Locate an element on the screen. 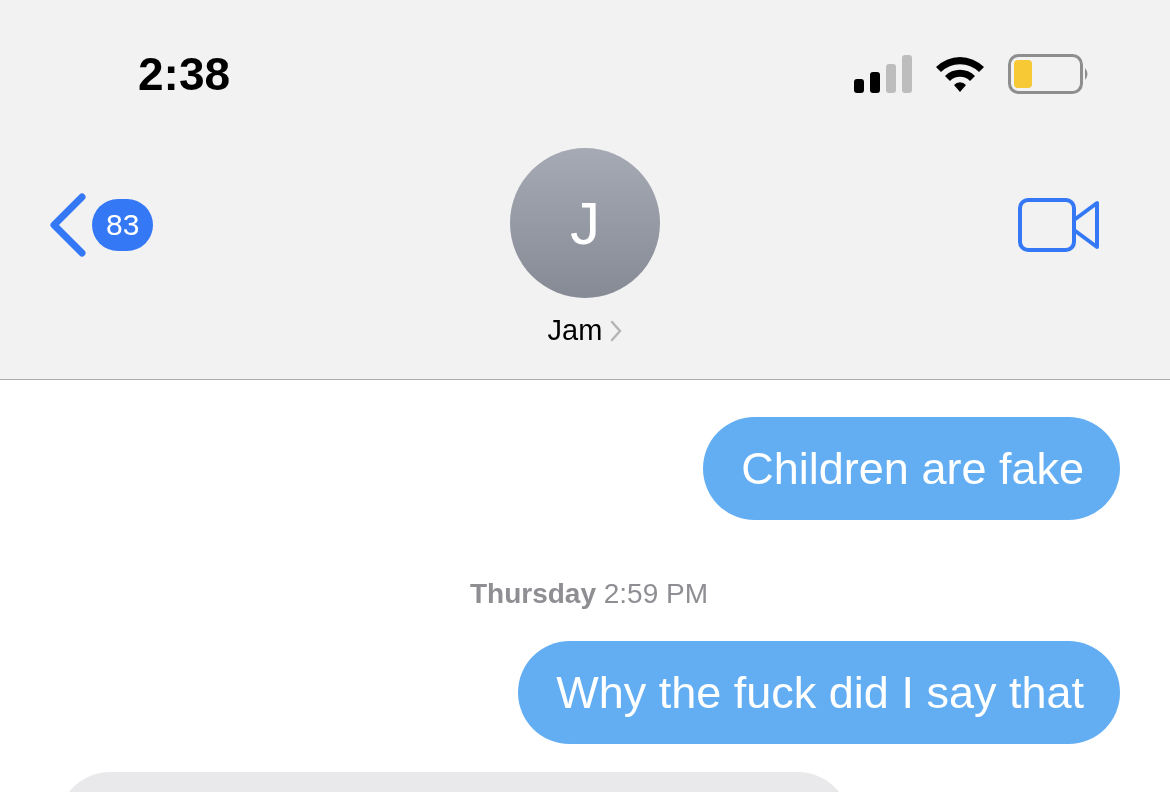 The image size is (1170, 792). contact-avatar: J is located at coordinates (585, 223).